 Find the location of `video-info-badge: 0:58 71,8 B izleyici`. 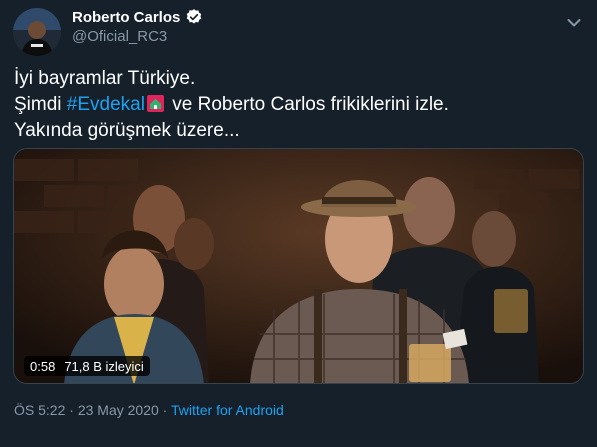

video-info-badge: 0:58 71,8 B izleyici is located at coordinates (87, 366).